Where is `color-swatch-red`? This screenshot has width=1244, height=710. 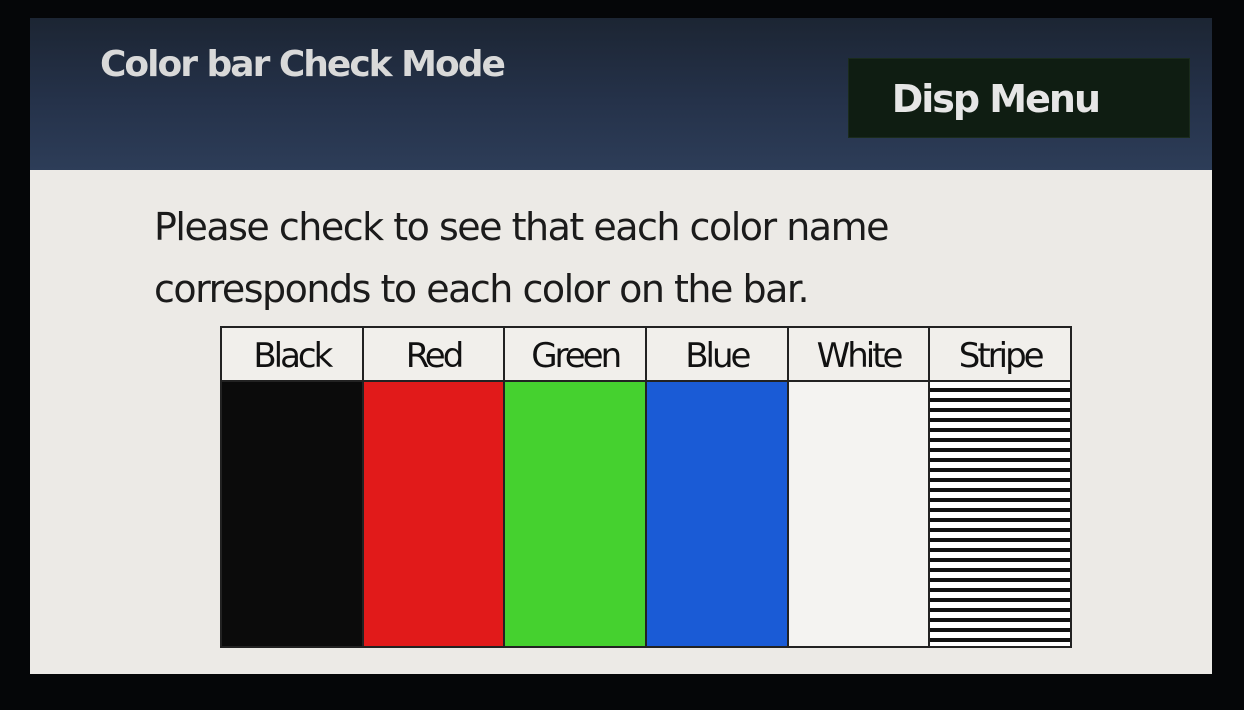 color-swatch-red is located at coordinates (433, 514).